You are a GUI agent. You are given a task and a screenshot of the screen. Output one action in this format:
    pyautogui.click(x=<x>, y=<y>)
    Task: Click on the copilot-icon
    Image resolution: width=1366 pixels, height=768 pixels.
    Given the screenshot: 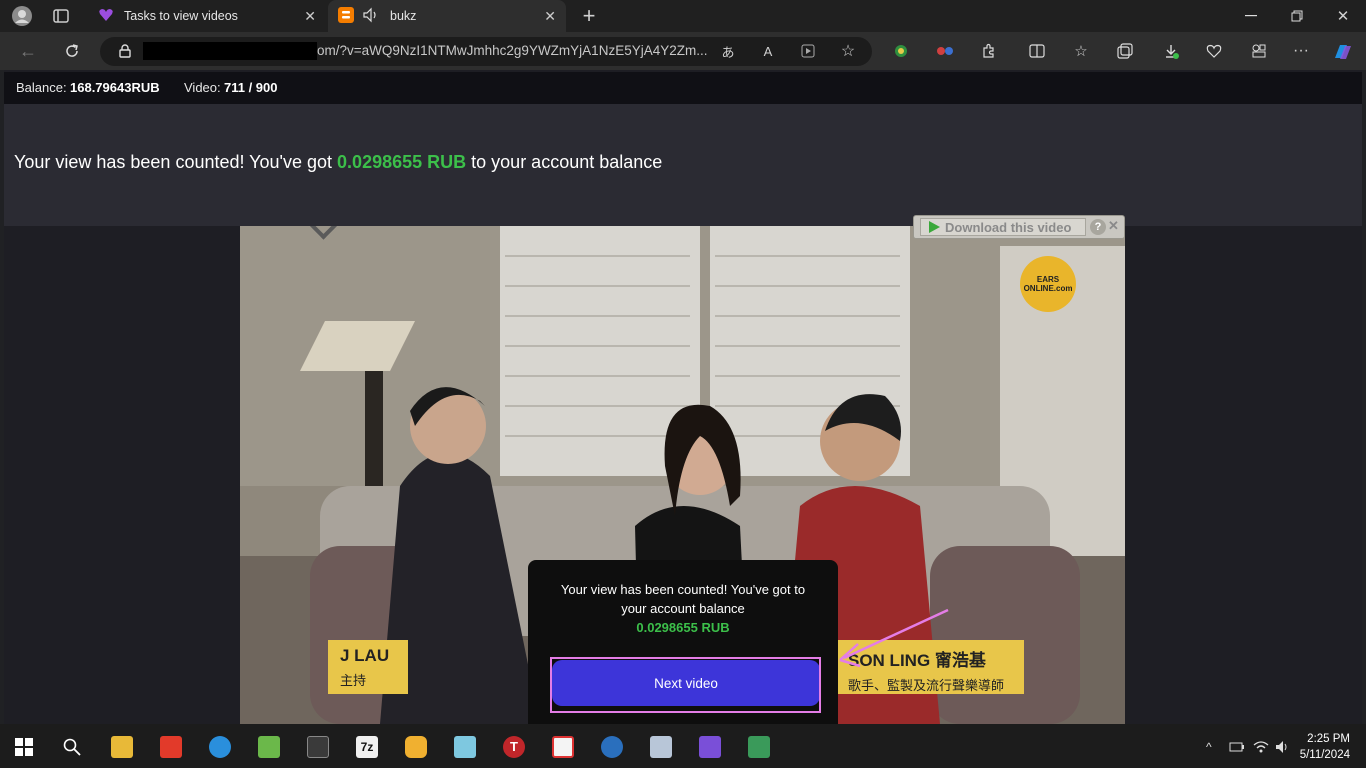 What is the action you would take?
    pyautogui.click(x=1343, y=52)
    